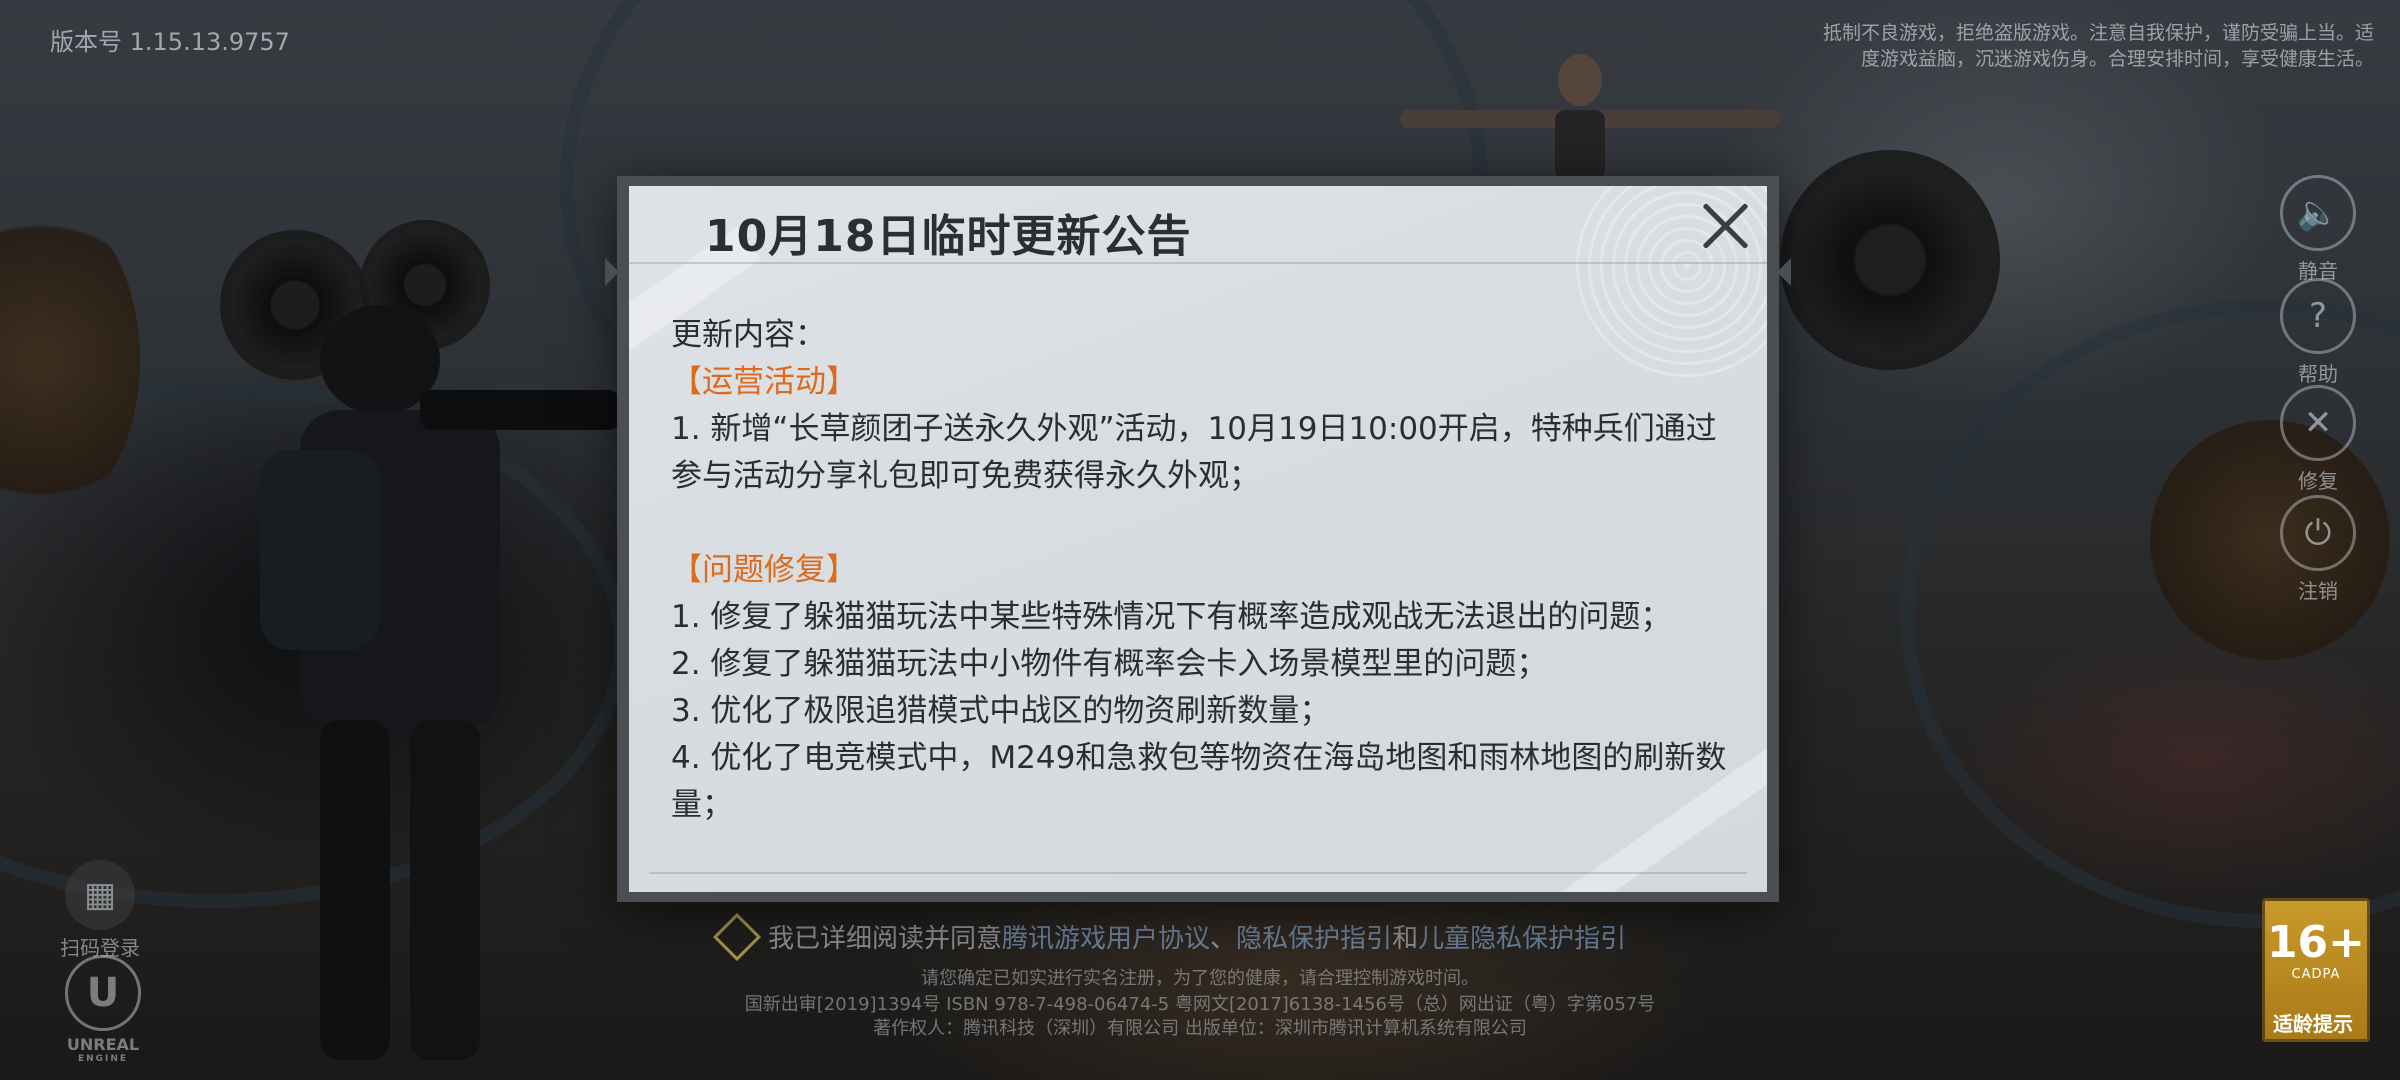  I want to click on dialog-bottom-divider, so click(1198, 873).